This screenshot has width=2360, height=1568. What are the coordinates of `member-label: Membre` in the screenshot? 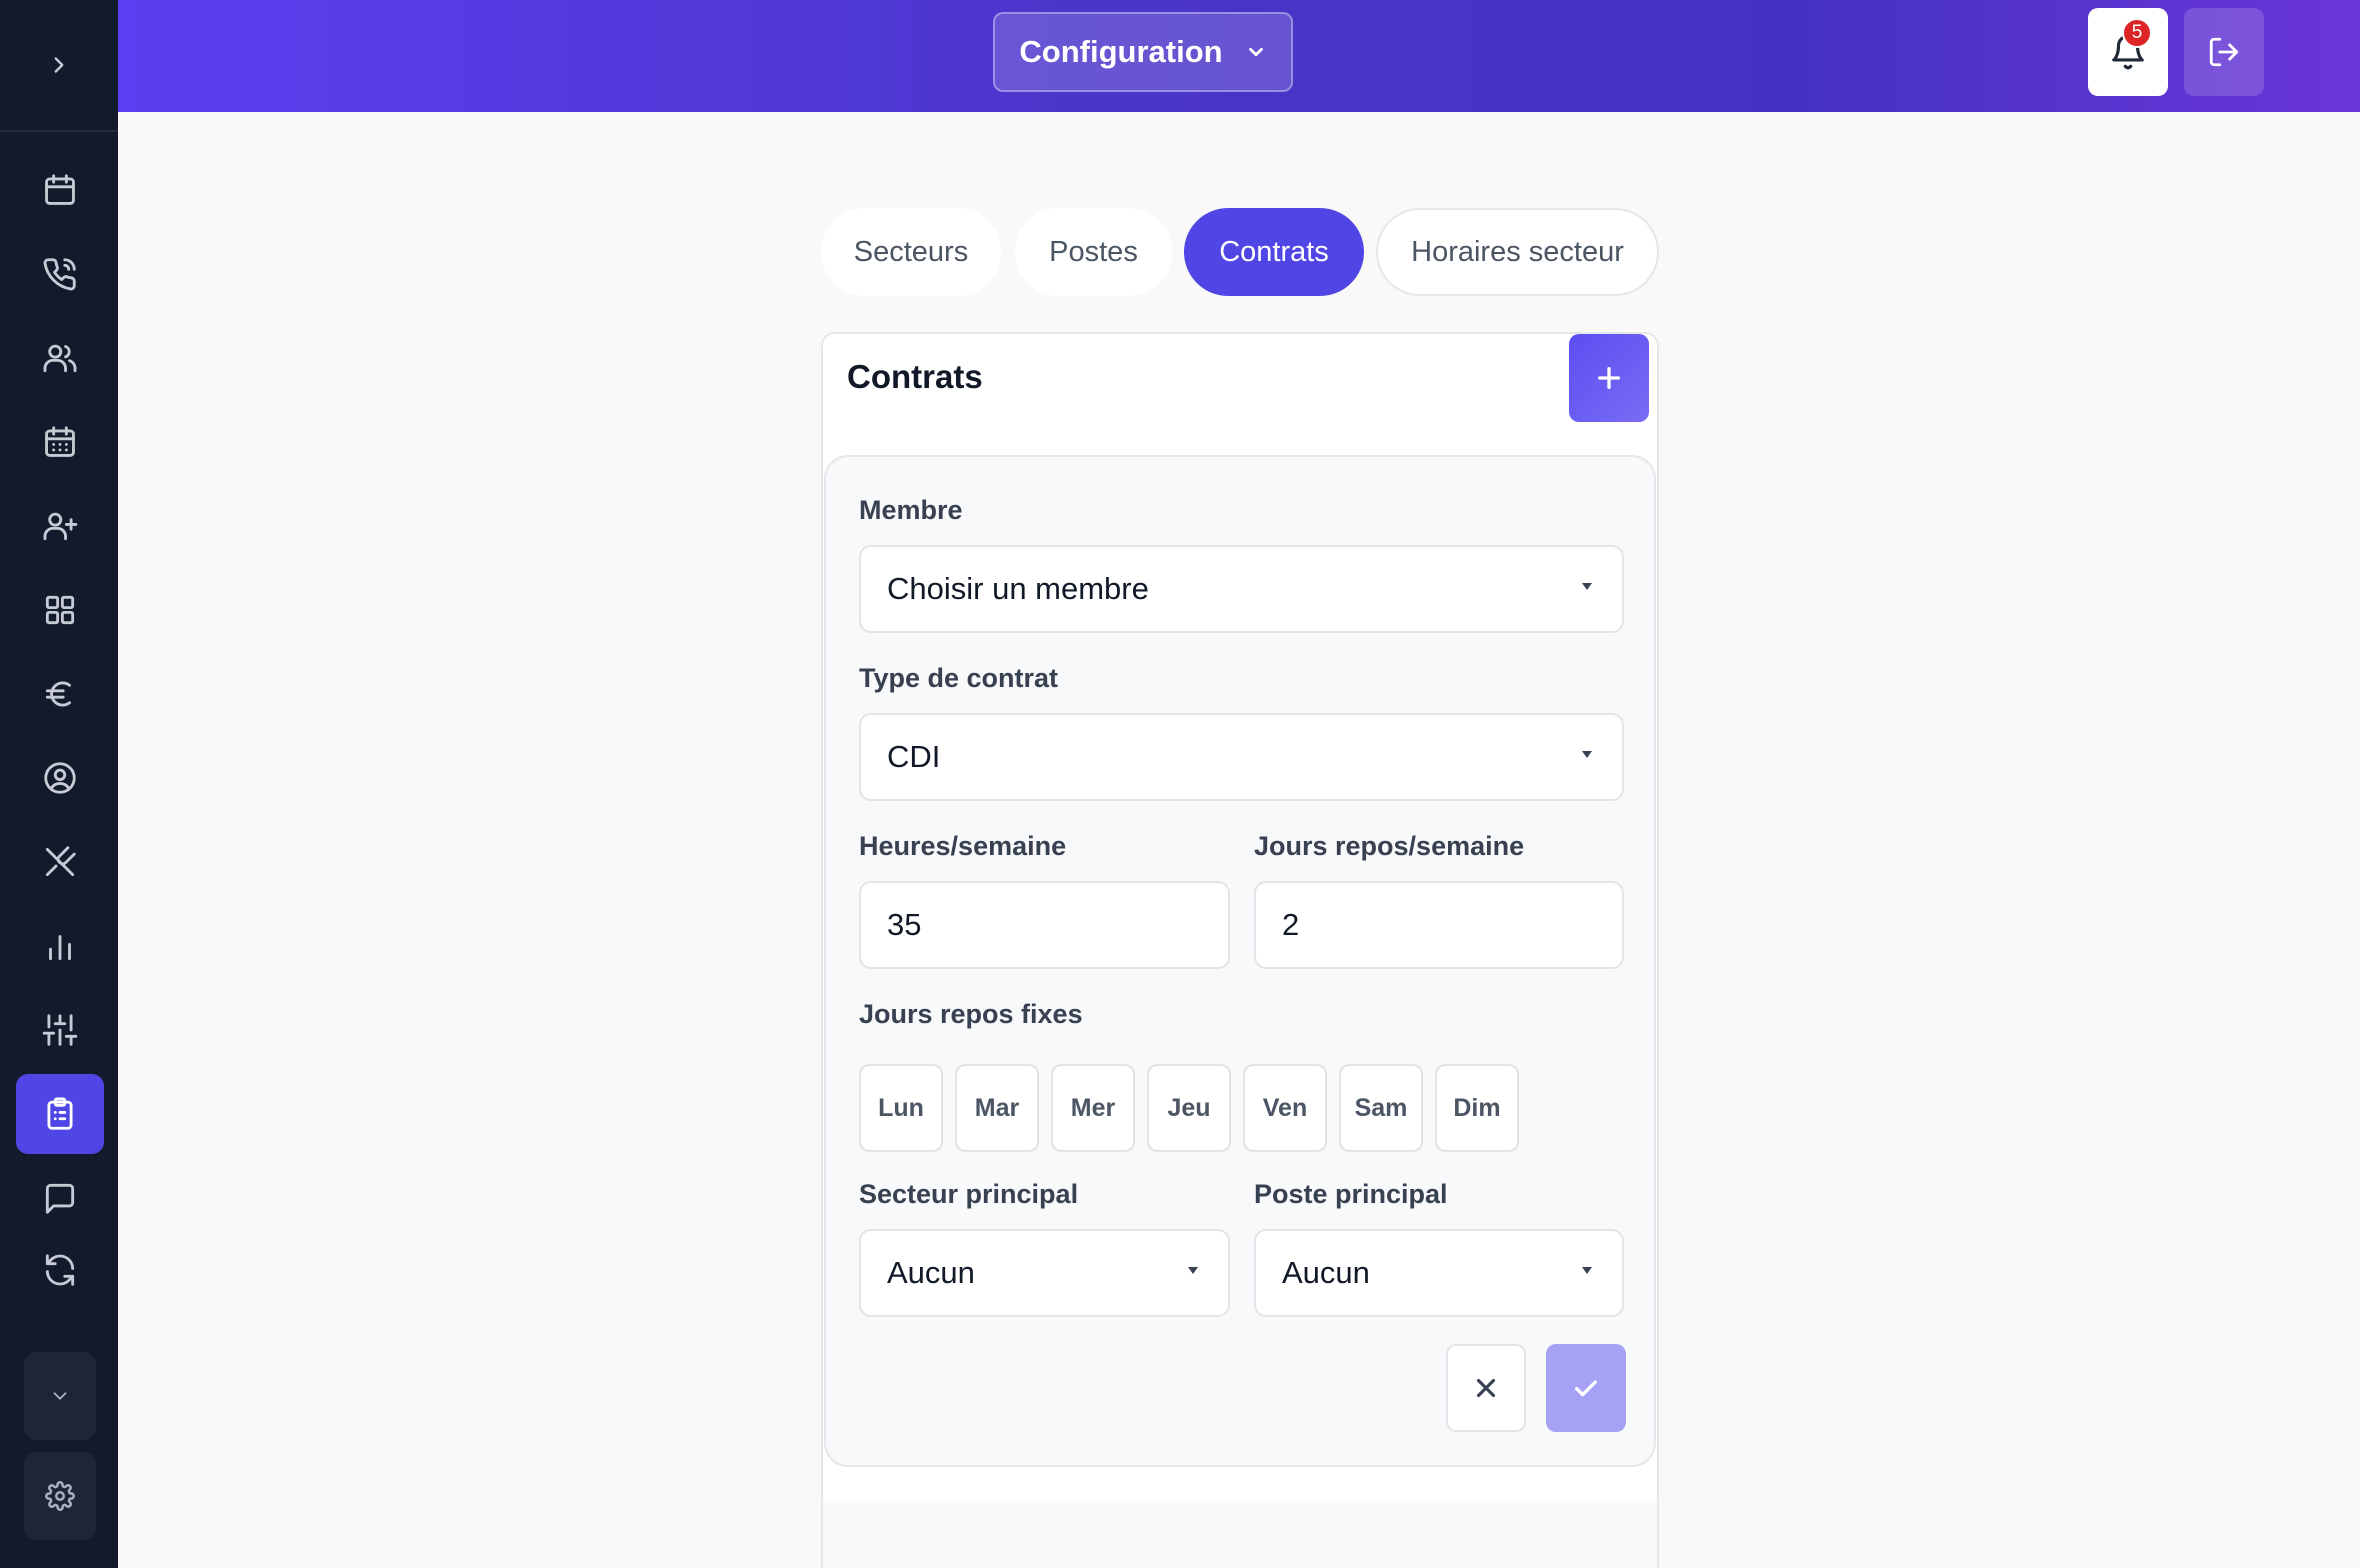 It's located at (911, 510).